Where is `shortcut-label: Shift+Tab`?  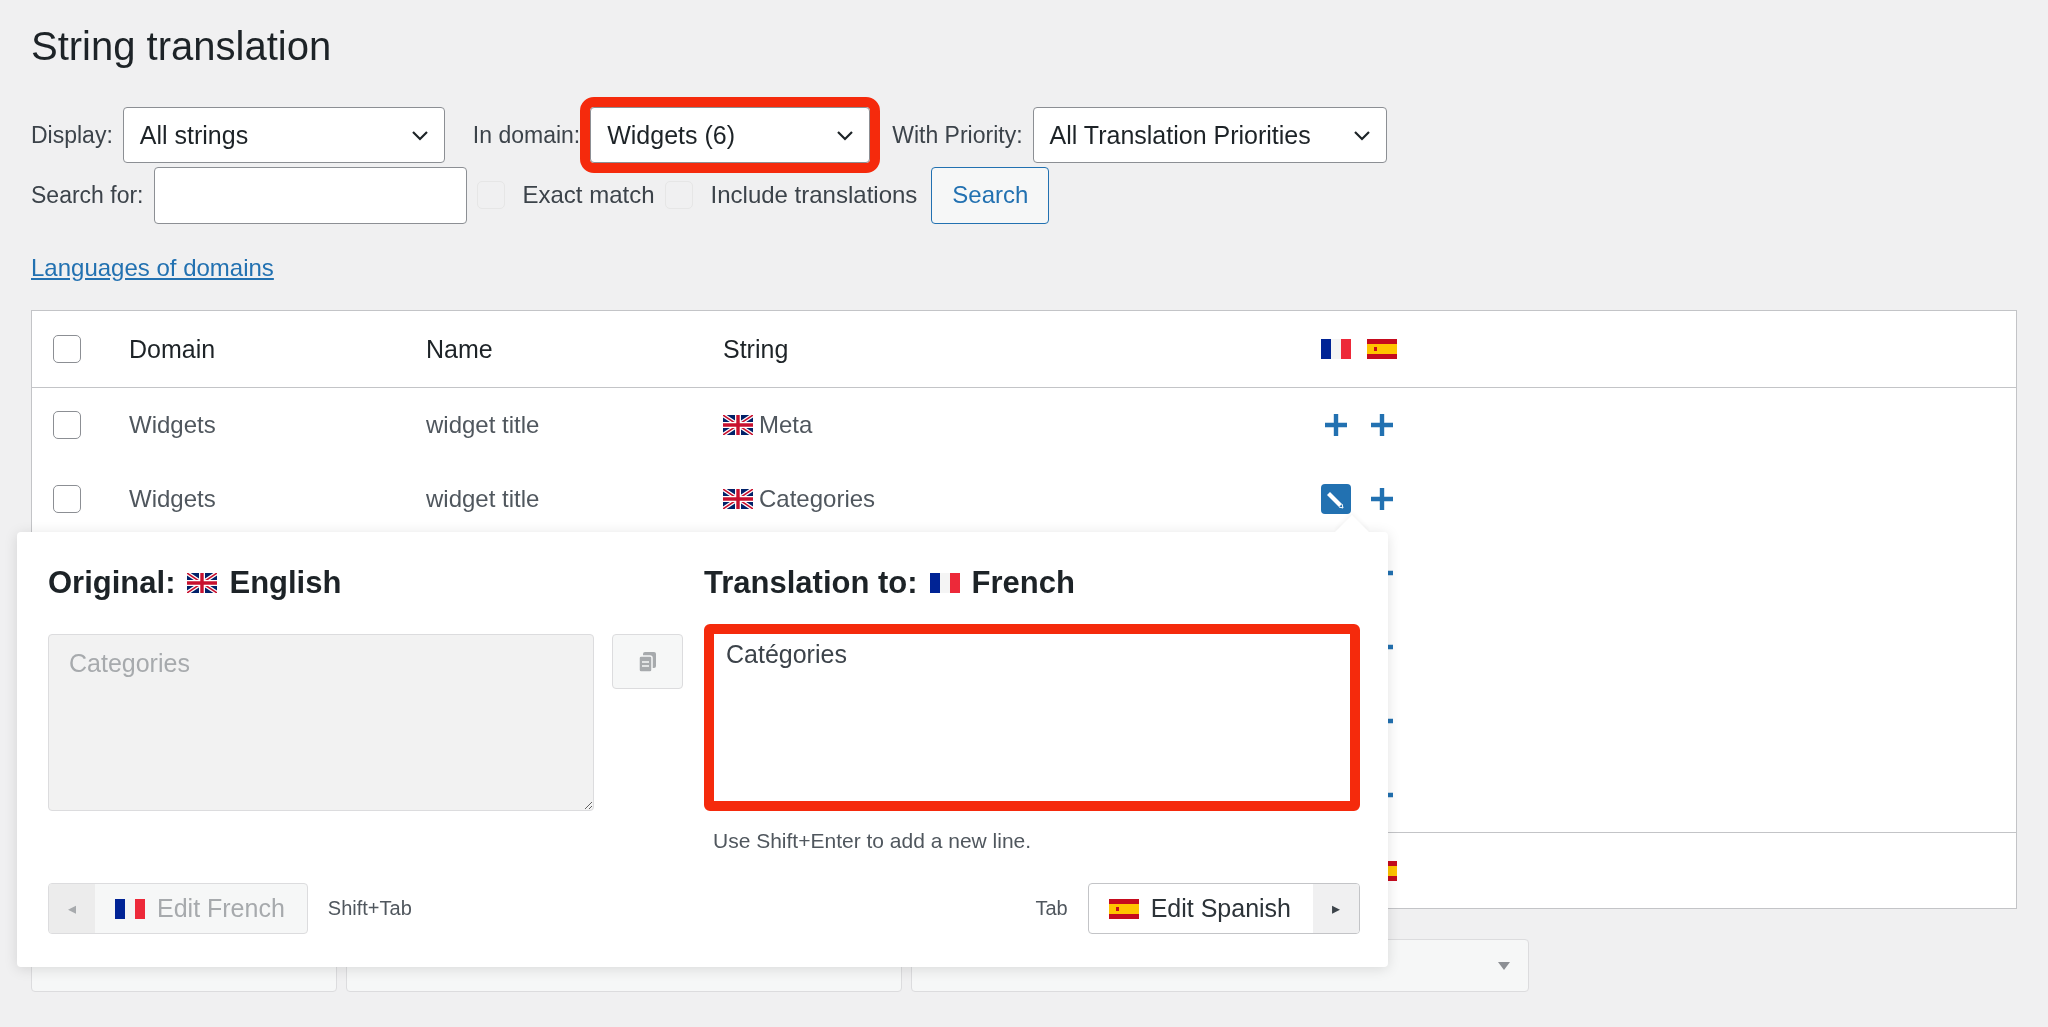 shortcut-label: Shift+Tab is located at coordinates (369, 908).